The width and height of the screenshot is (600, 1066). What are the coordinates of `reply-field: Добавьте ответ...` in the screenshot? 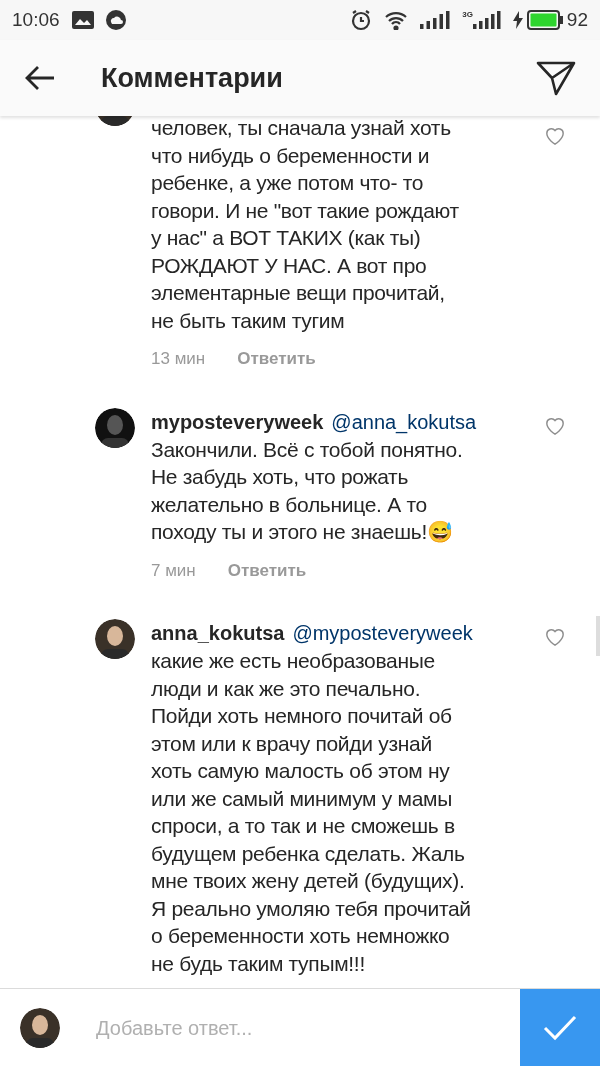 It's located at (308, 1027).